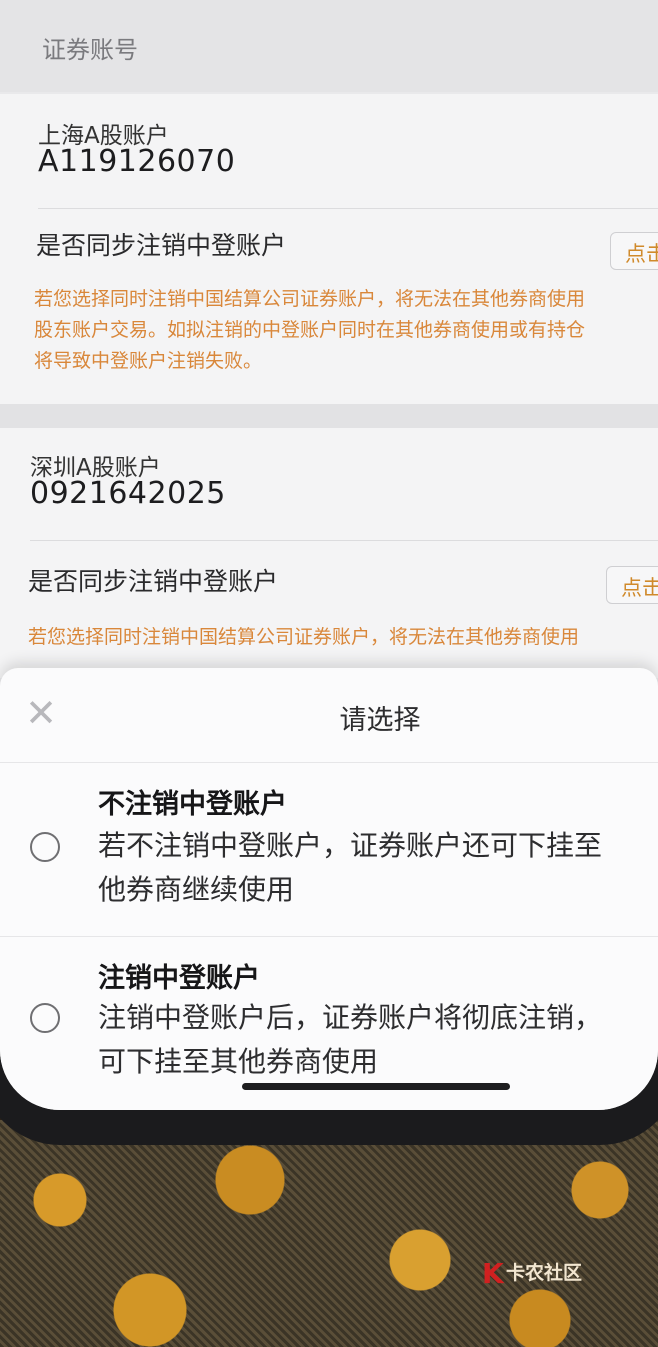  Describe the element at coordinates (329, 46) in the screenshot. I see `section-header: 证券账号` at that location.